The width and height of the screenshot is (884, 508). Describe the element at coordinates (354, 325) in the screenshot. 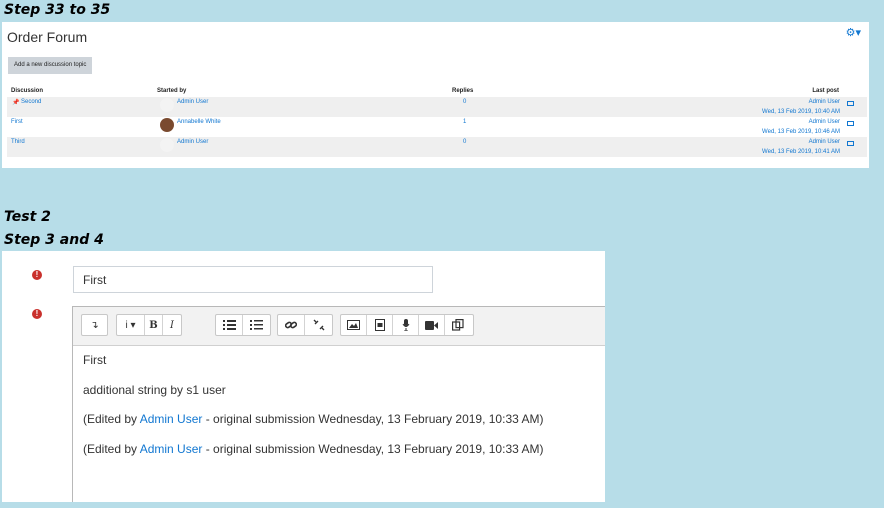

I see `image-icon` at that location.